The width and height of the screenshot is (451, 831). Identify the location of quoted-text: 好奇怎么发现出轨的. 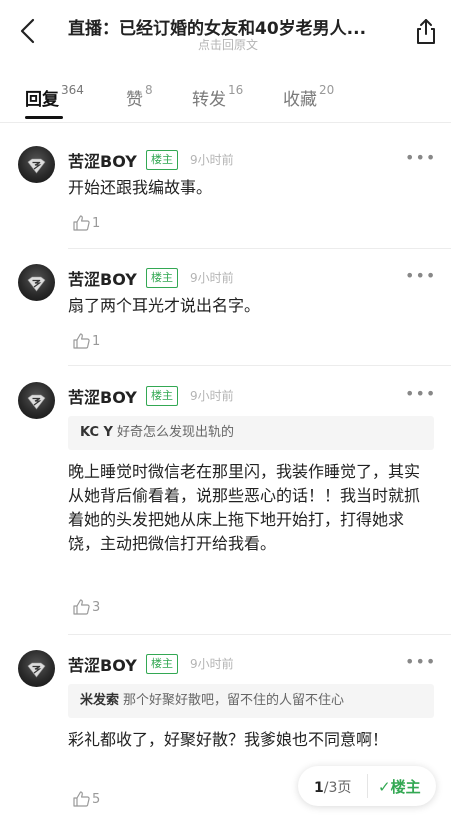
(175, 432).